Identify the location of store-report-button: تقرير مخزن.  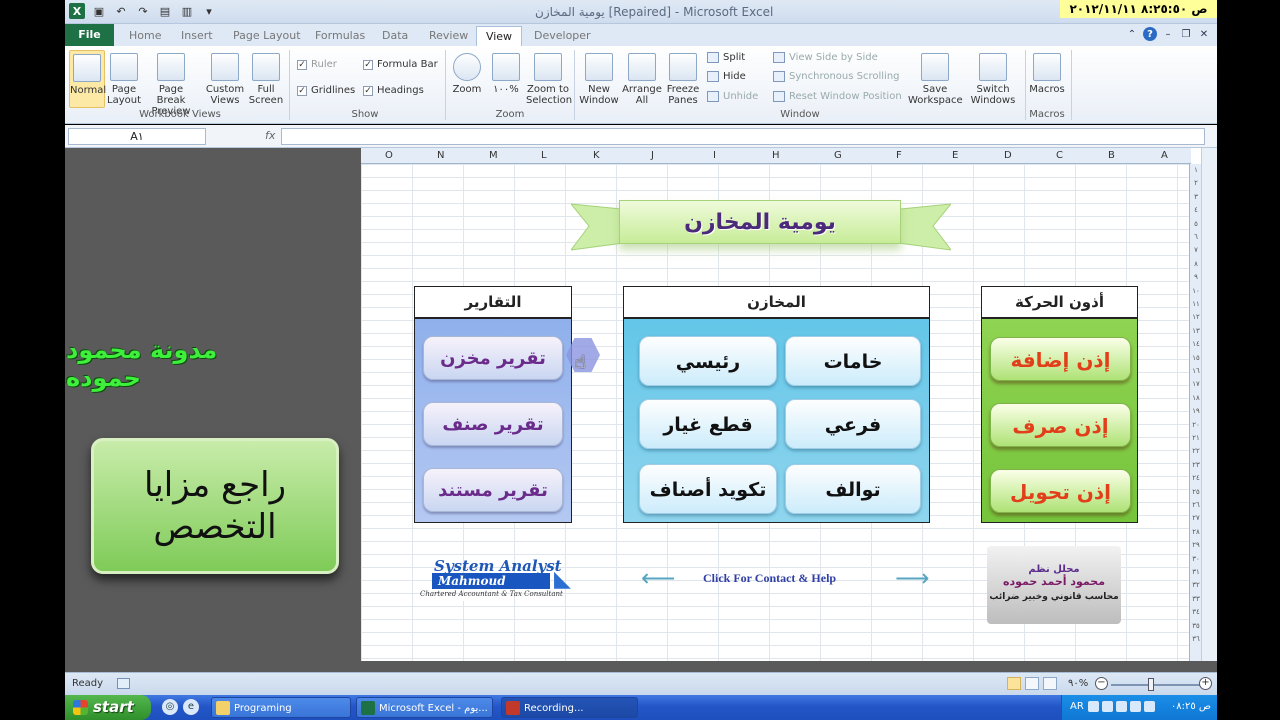
(493, 358).